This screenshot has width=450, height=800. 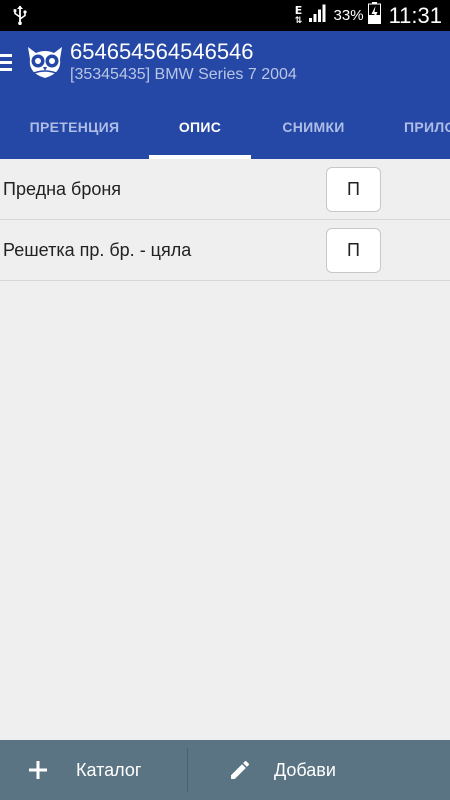 I want to click on catalog-button-label: Каталог, so click(x=109, y=769).